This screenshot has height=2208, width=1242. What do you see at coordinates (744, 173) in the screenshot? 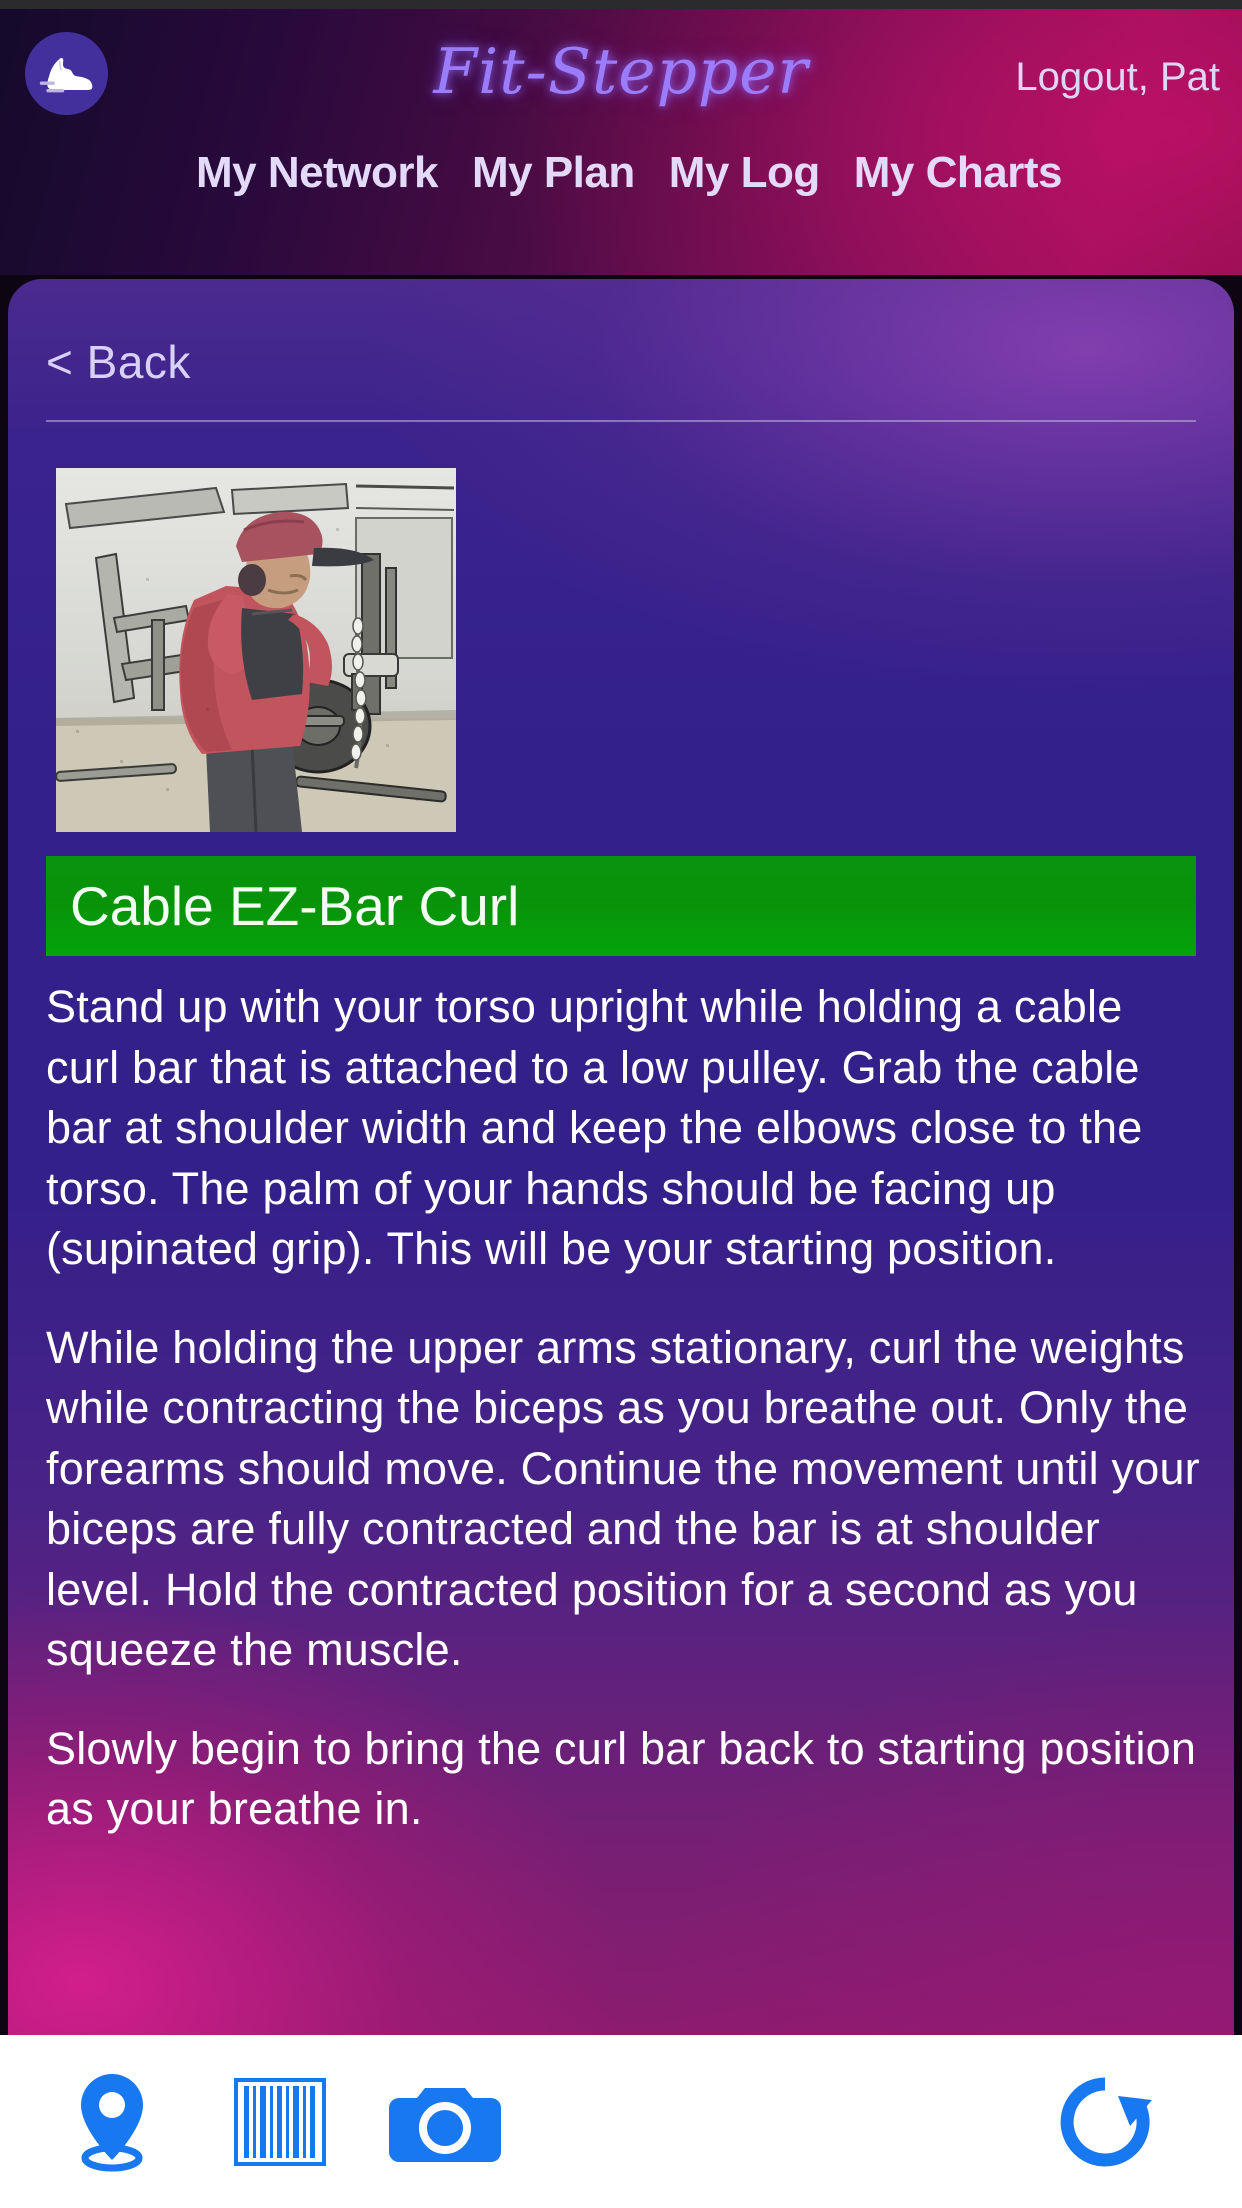
I see `nav-item-my-log: My Log` at bounding box center [744, 173].